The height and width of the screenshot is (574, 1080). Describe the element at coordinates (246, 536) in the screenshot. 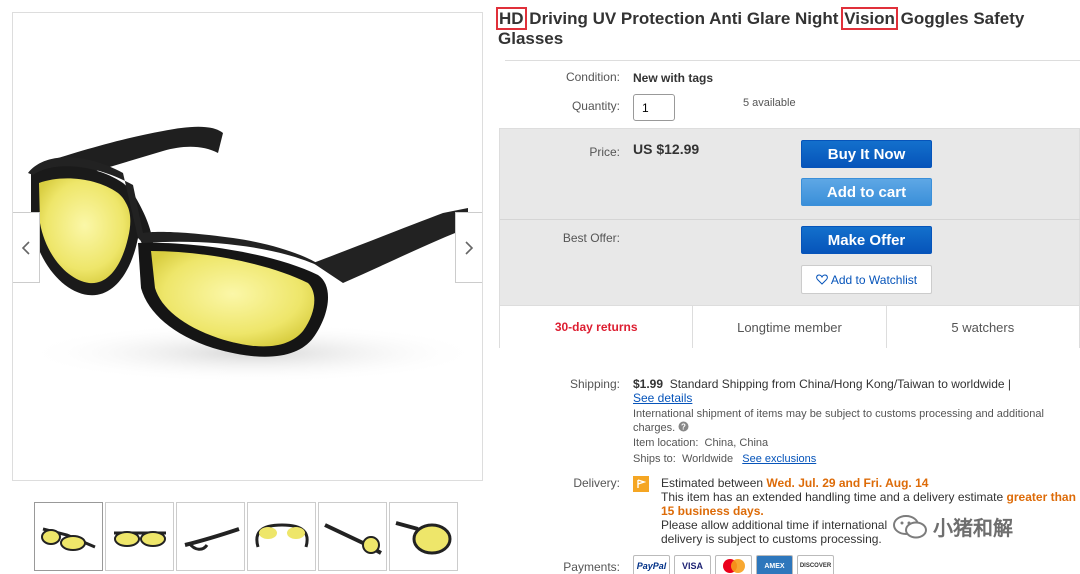

I see `thumbnail-strip` at that location.